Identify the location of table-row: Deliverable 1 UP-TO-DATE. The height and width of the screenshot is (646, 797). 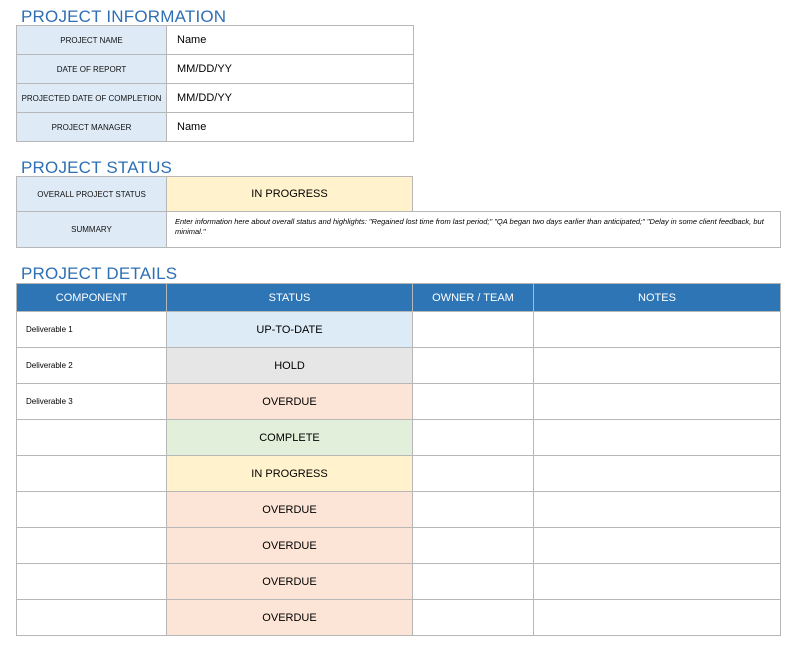
(398, 329).